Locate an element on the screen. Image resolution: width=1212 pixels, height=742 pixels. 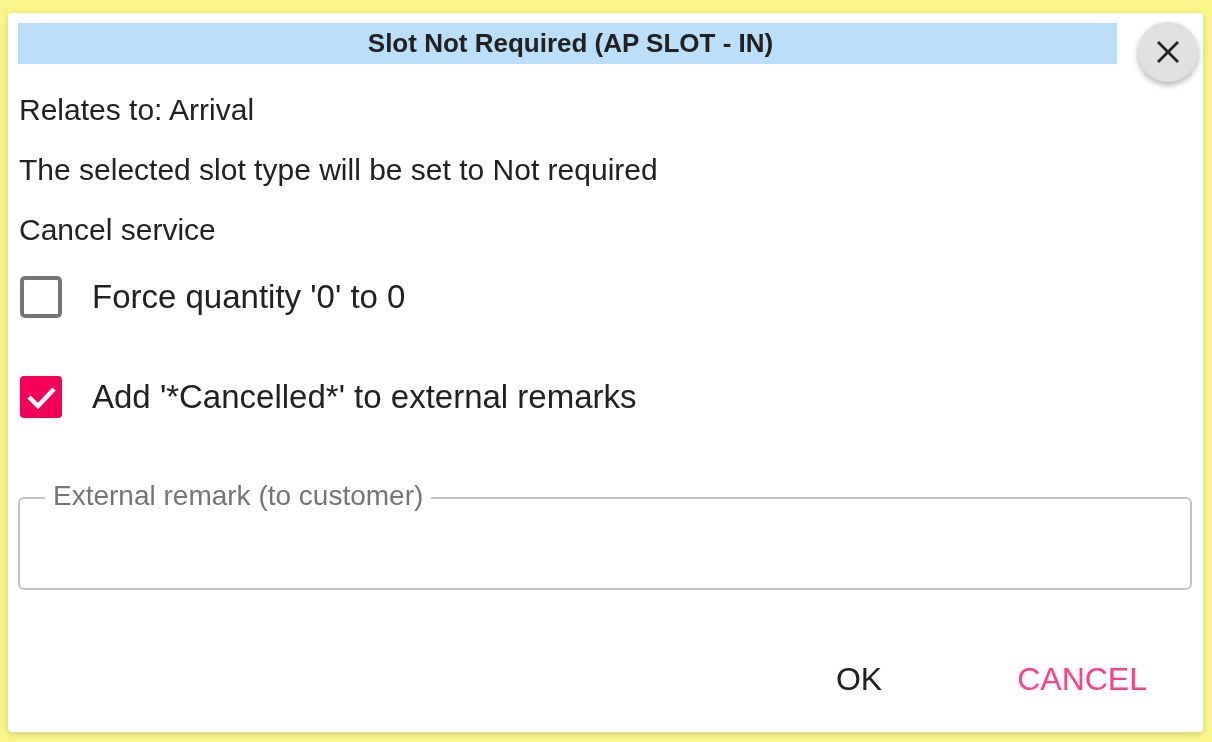
checkbox-label: Add '*Cancelled*' to external remarks is located at coordinates (364, 397).